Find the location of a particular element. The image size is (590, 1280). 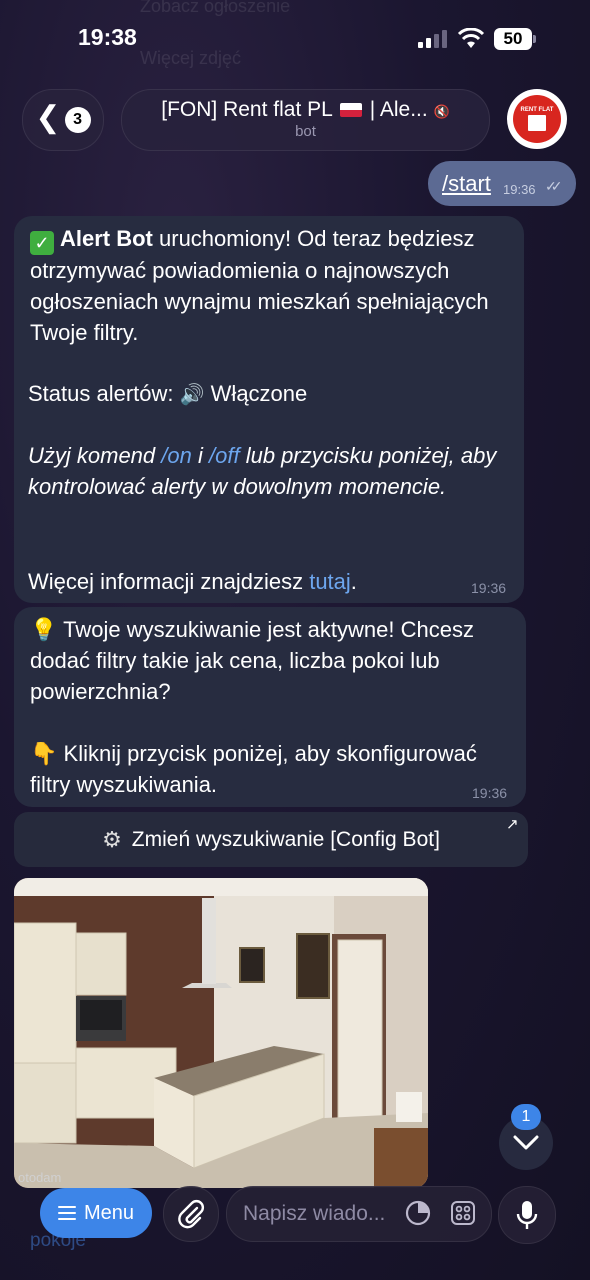

external-arrow-icon: ↗ is located at coordinates (512, 824).